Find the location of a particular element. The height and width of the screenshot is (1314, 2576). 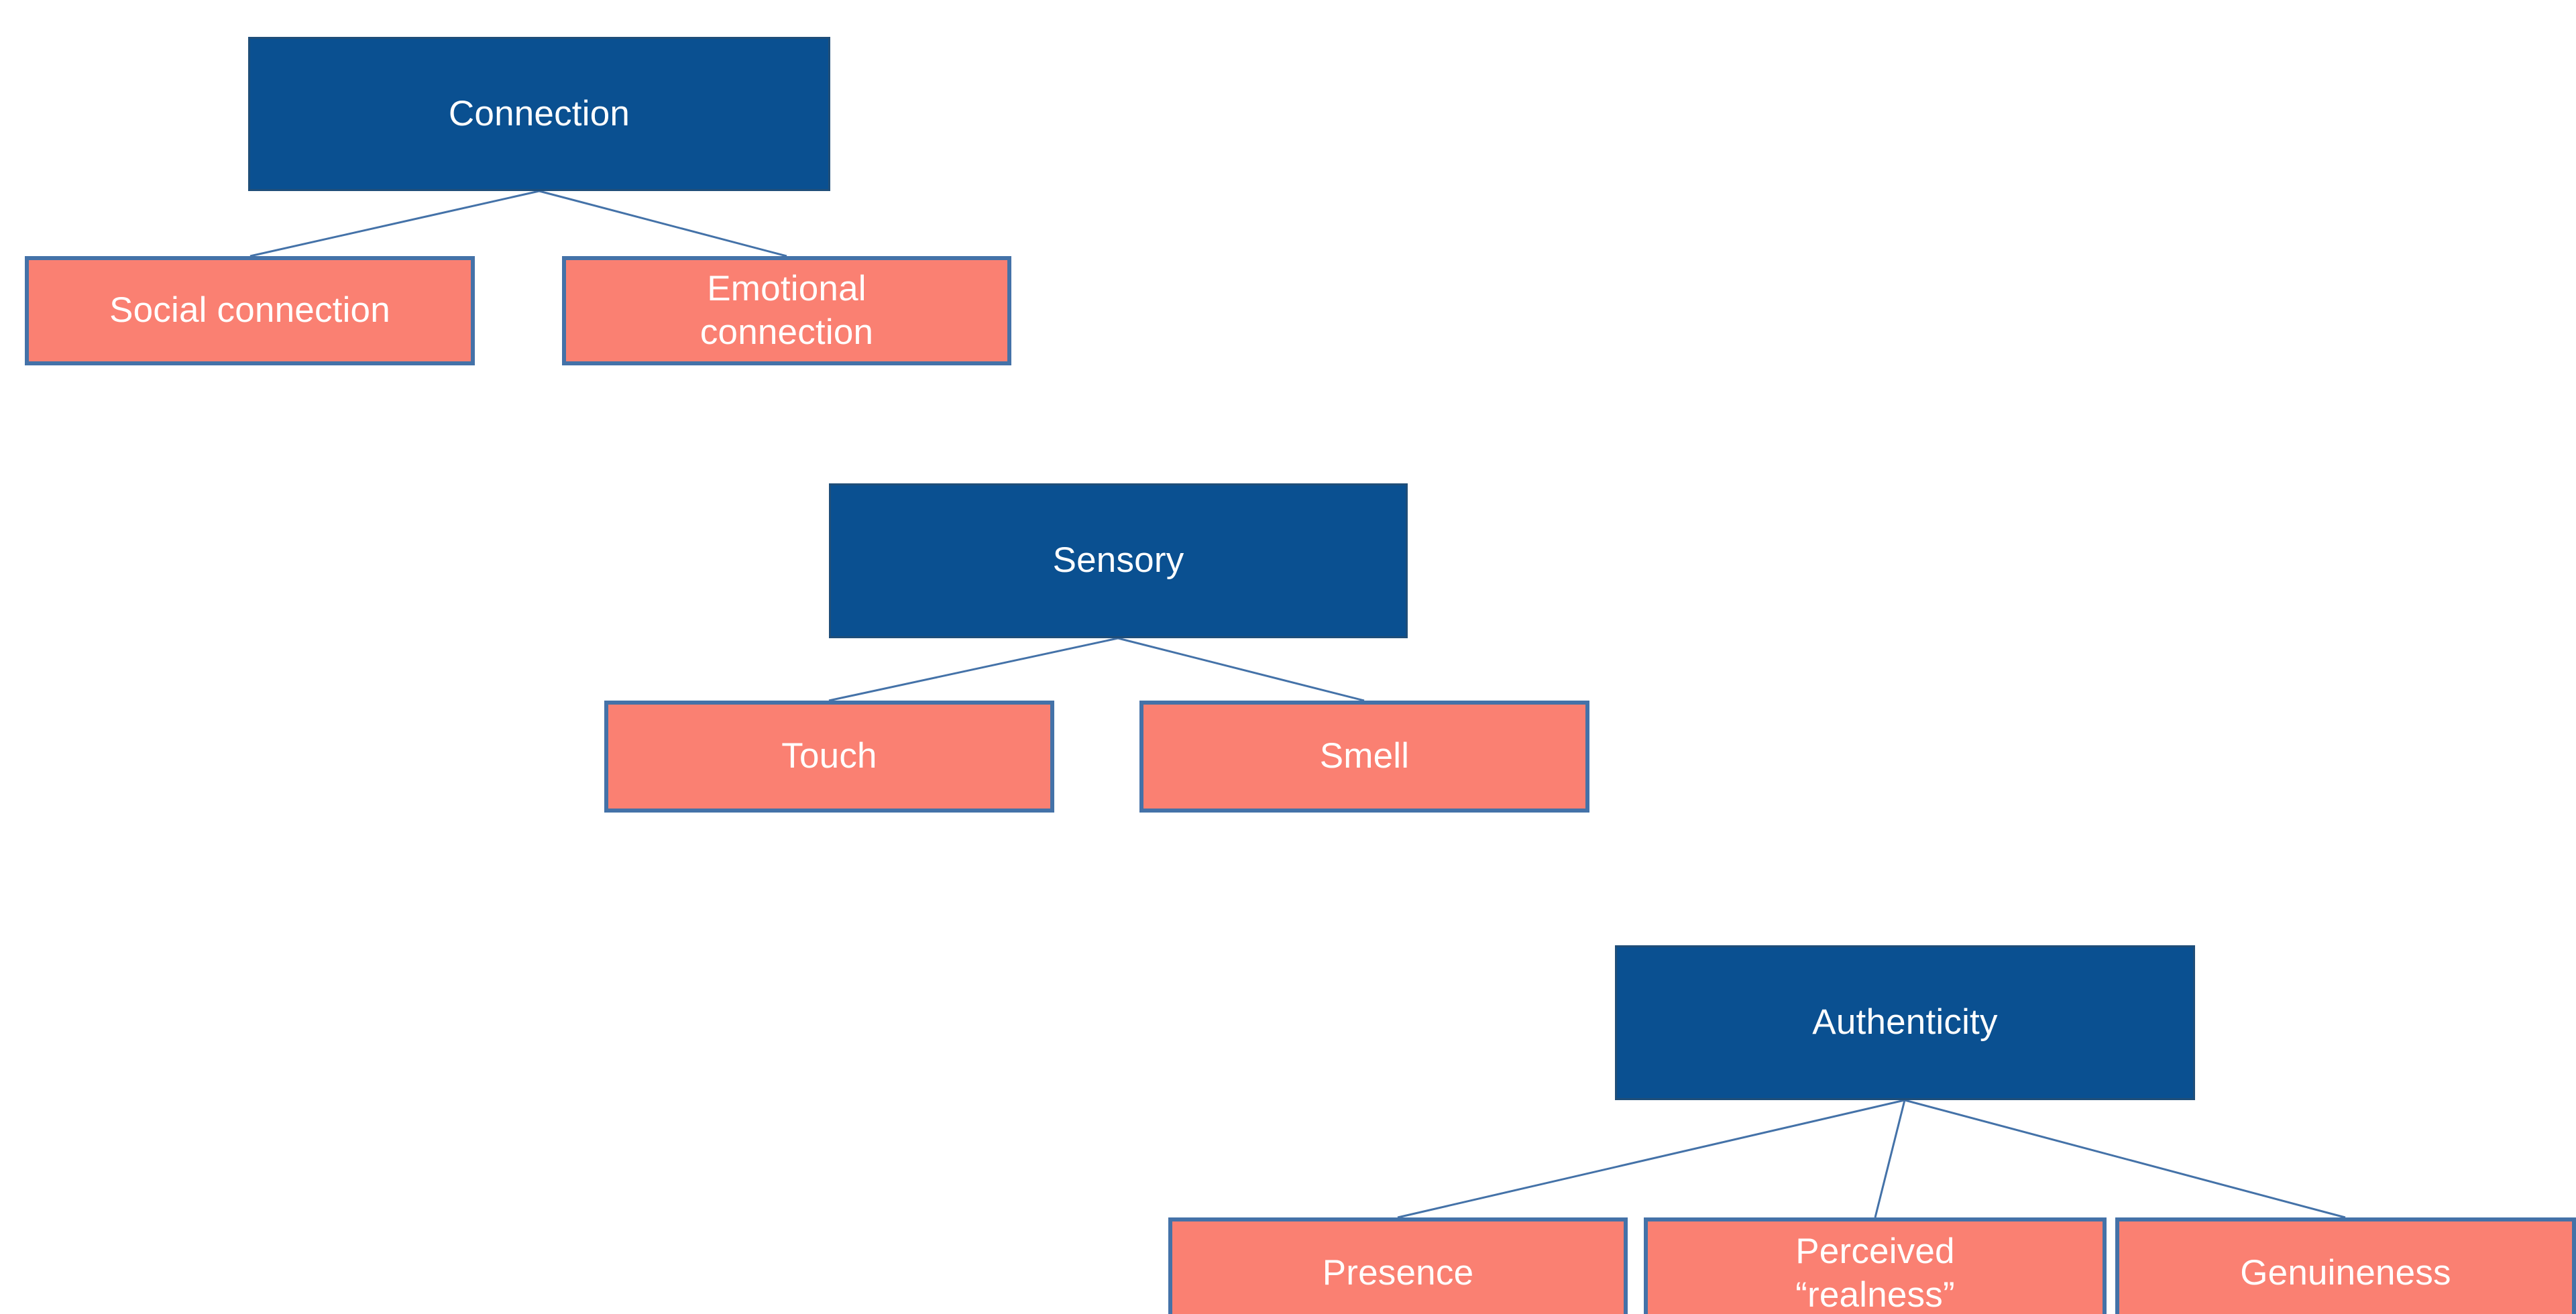

node-touch-label: Touch is located at coordinates (829, 756).